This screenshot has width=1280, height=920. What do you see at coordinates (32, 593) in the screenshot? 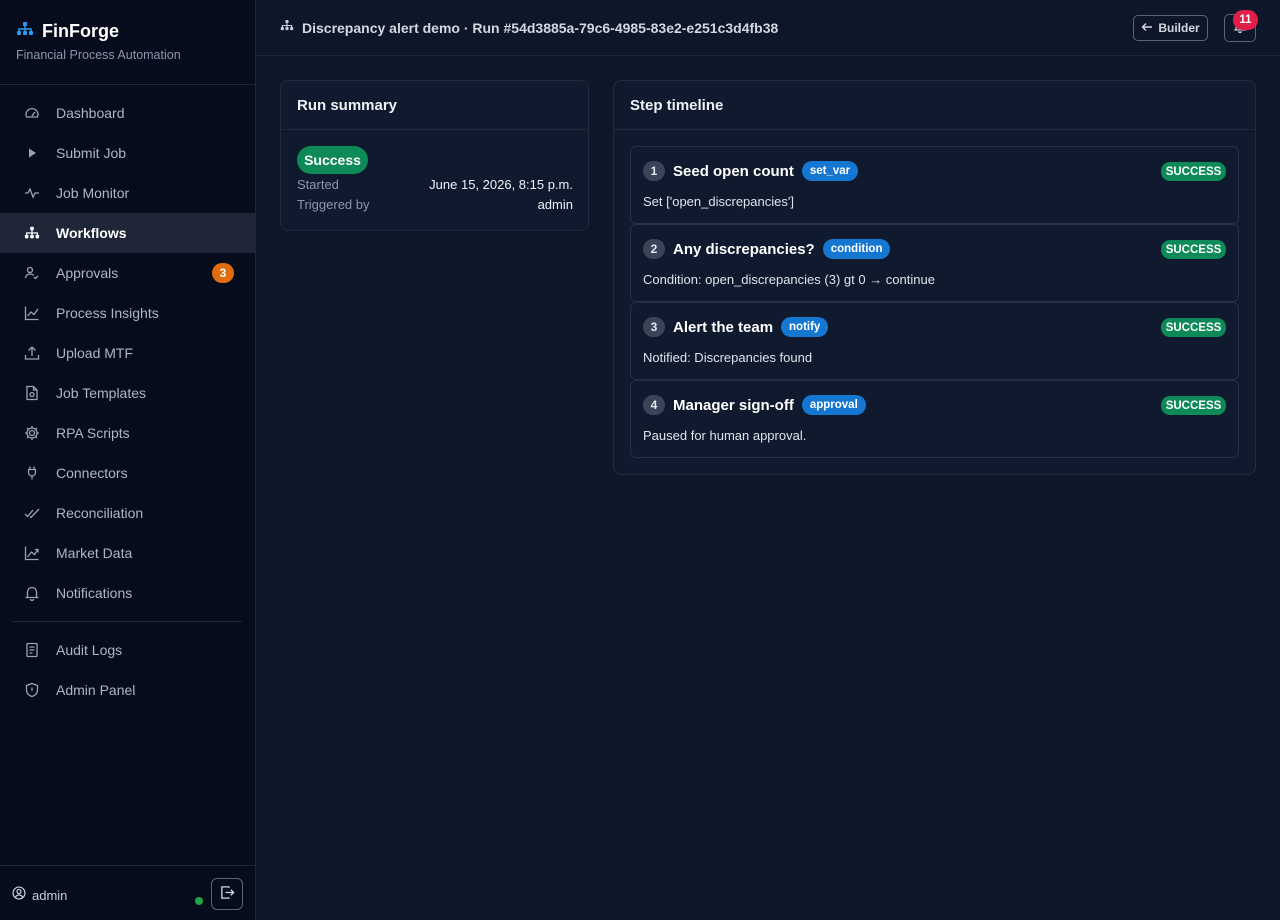
I see `bell-icon` at bounding box center [32, 593].